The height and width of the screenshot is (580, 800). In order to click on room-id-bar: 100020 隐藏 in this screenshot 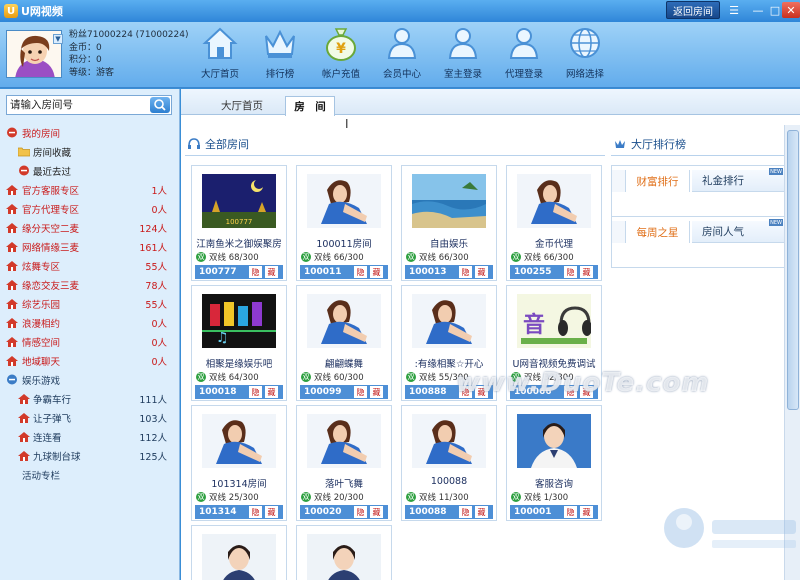, I will do `click(344, 512)`.